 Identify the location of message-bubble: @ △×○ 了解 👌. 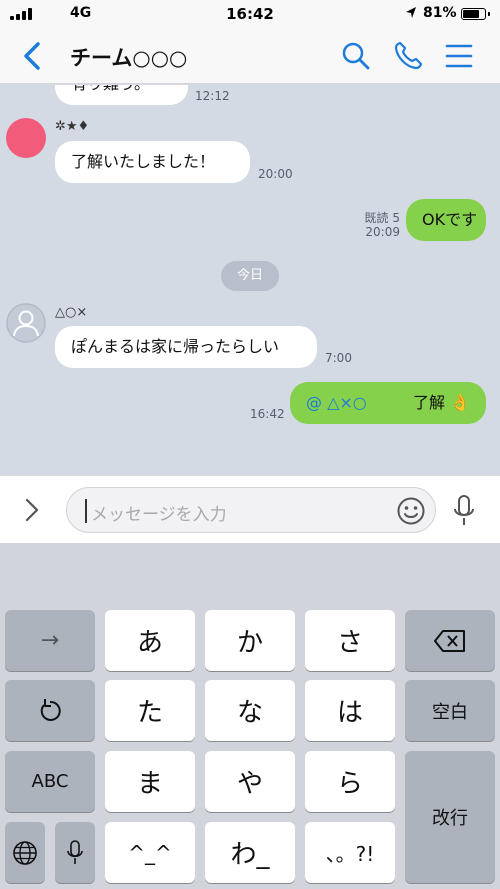
(388, 403).